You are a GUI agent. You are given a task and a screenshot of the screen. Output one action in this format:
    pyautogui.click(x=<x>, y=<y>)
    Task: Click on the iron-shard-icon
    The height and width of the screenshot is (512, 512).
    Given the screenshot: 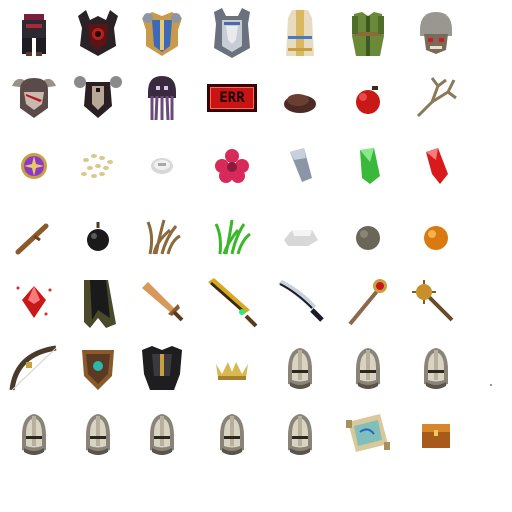 What is the action you would take?
    pyautogui.click(x=300, y=166)
    